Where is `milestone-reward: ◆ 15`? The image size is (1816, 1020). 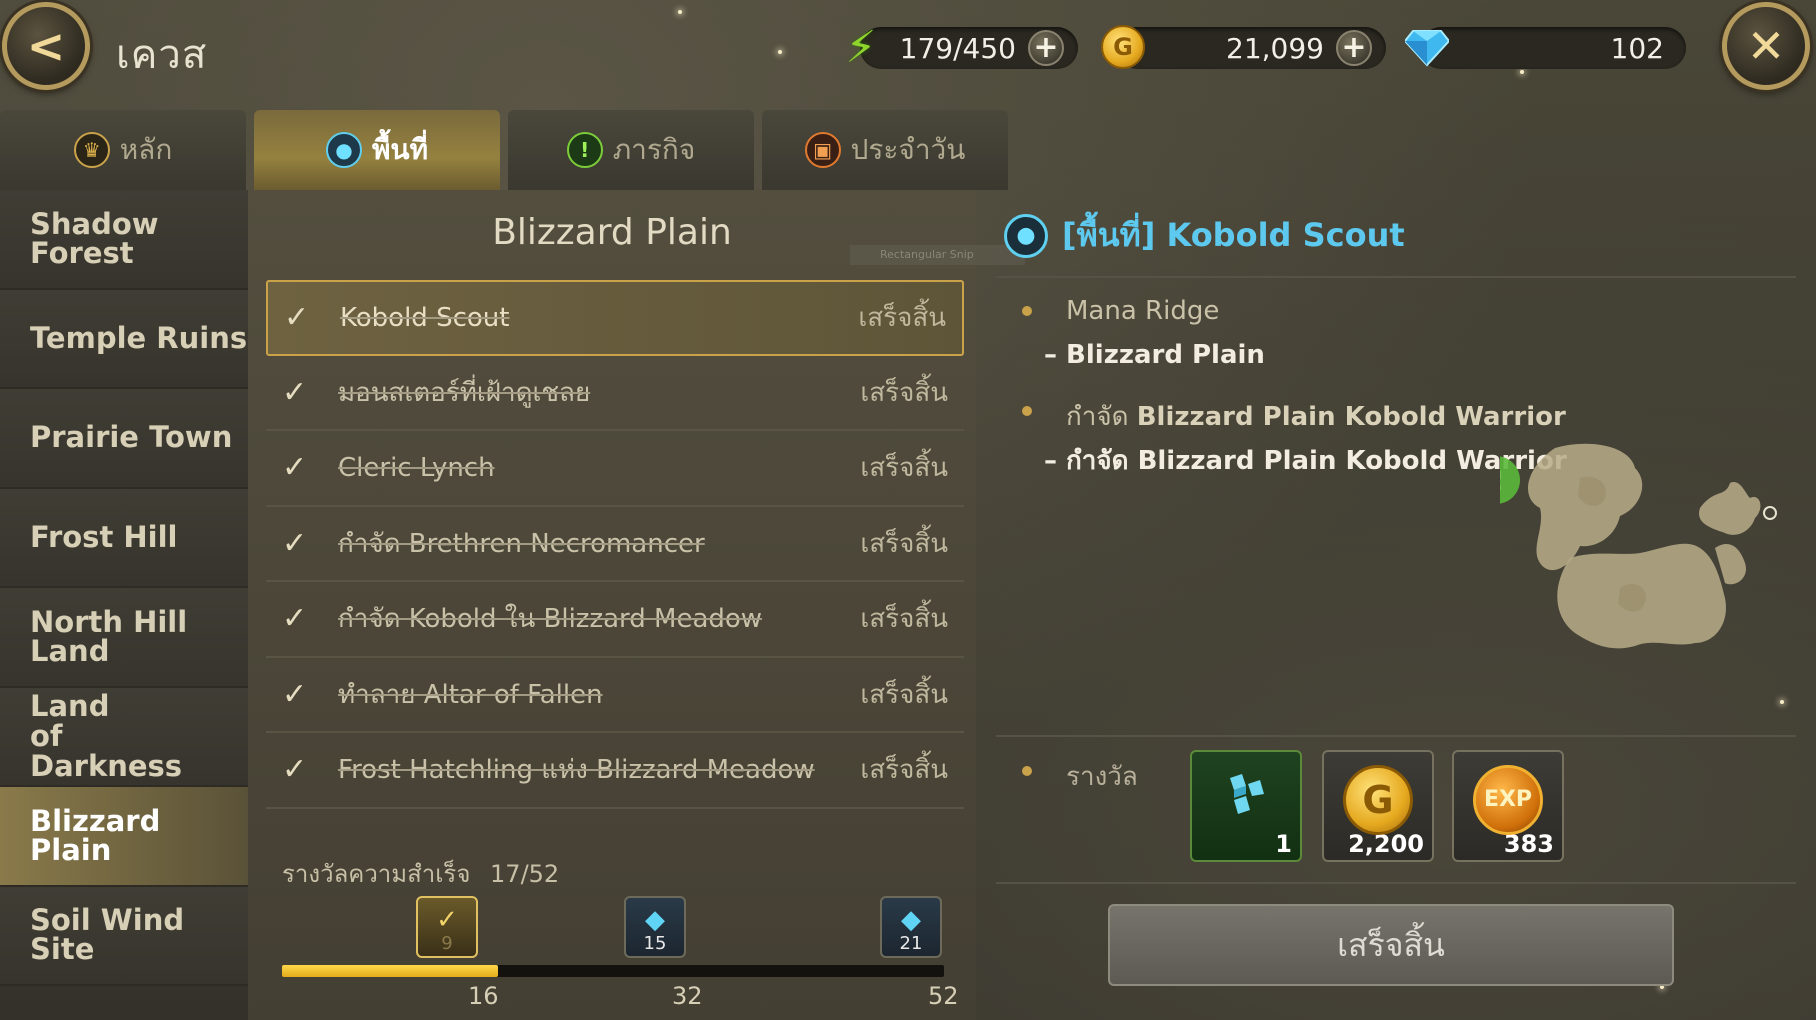 milestone-reward: ◆ 15 is located at coordinates (655, 927).